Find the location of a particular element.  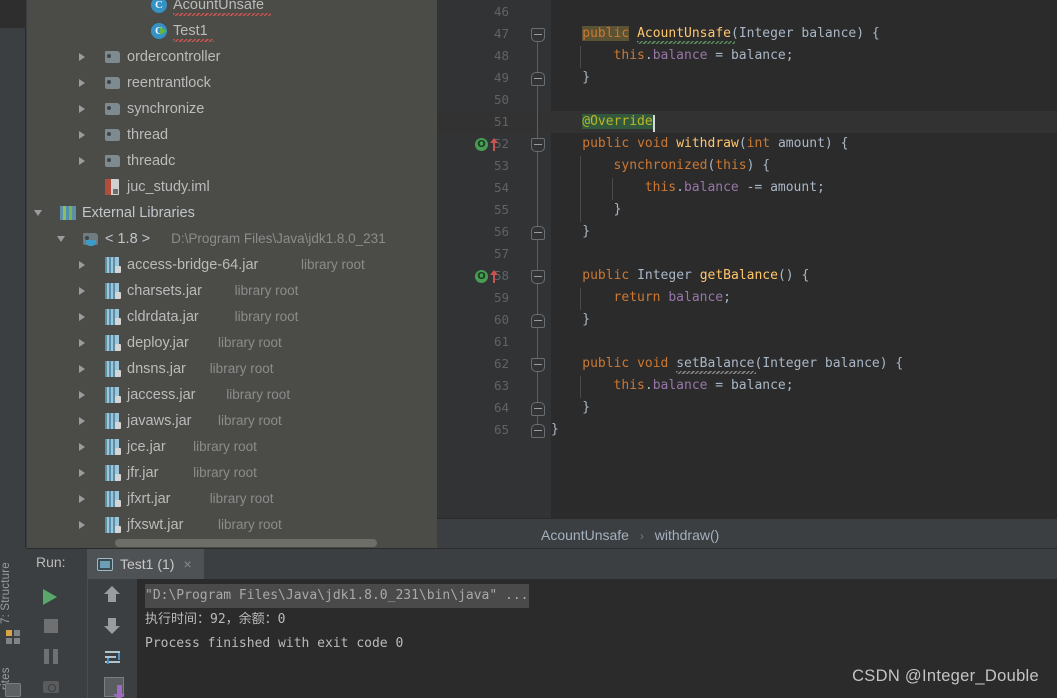

tree-item-acountunsafe: C AcountUnsafe is located at coordinates (232, 9).